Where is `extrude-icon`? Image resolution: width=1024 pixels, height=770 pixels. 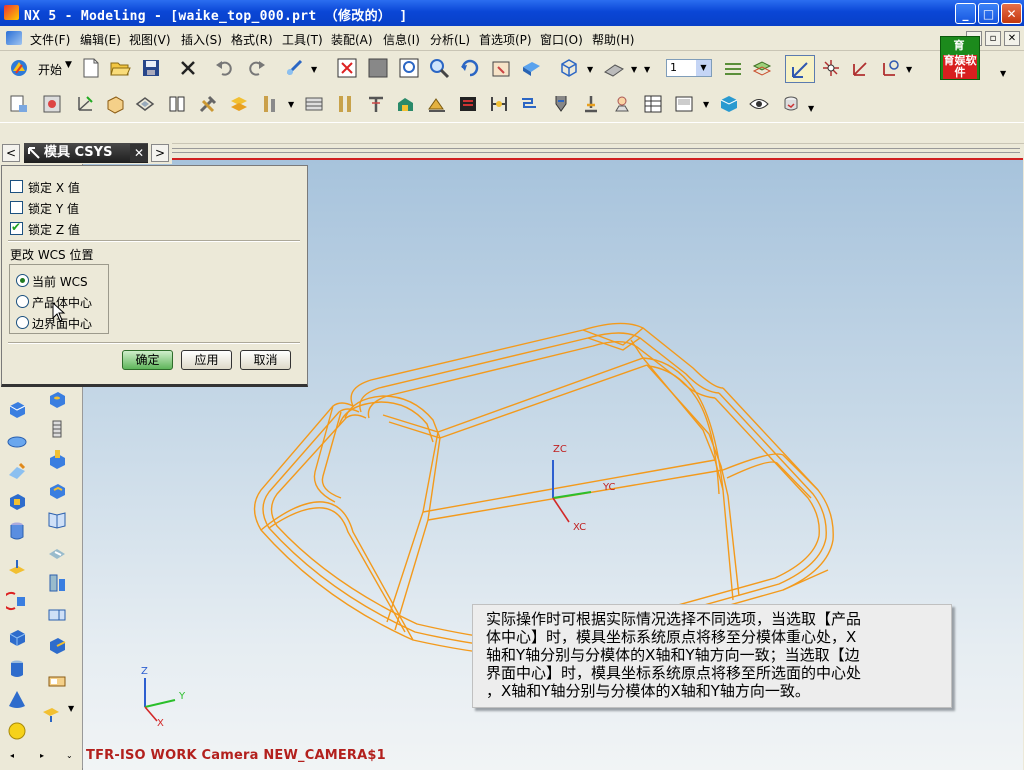
extrude-icon is located at coordinates (17, 501).